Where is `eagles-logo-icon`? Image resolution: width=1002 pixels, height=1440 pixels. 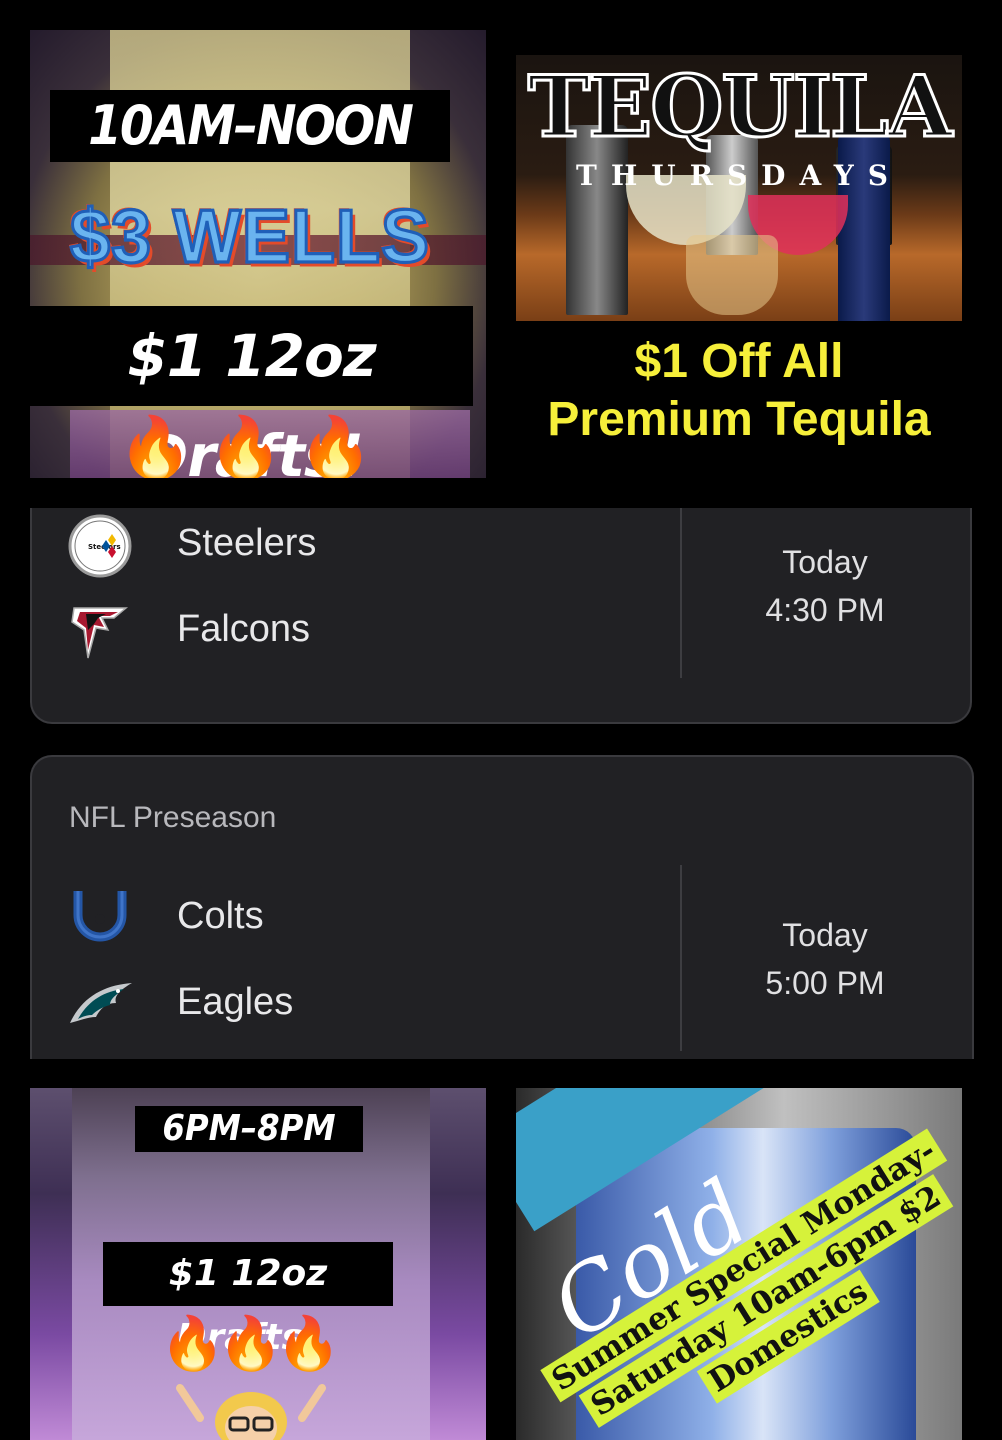 eagles-logo-icon is located at coordinates (101, 1003).